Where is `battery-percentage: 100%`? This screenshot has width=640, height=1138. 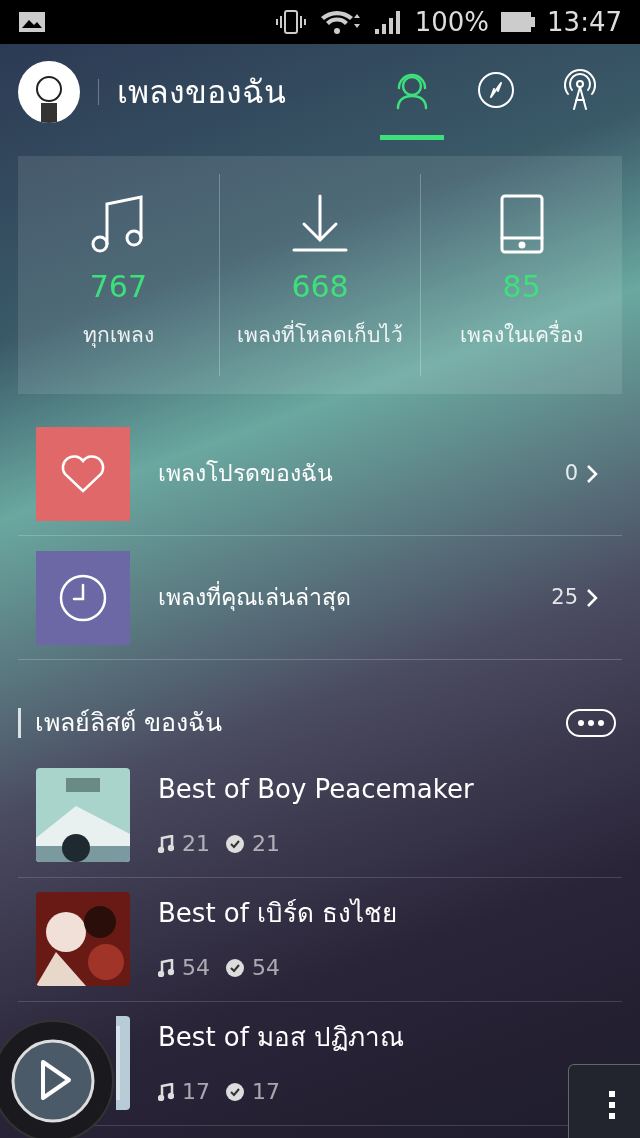 battery-percentage: 100% is located at coordinates (452, 22).